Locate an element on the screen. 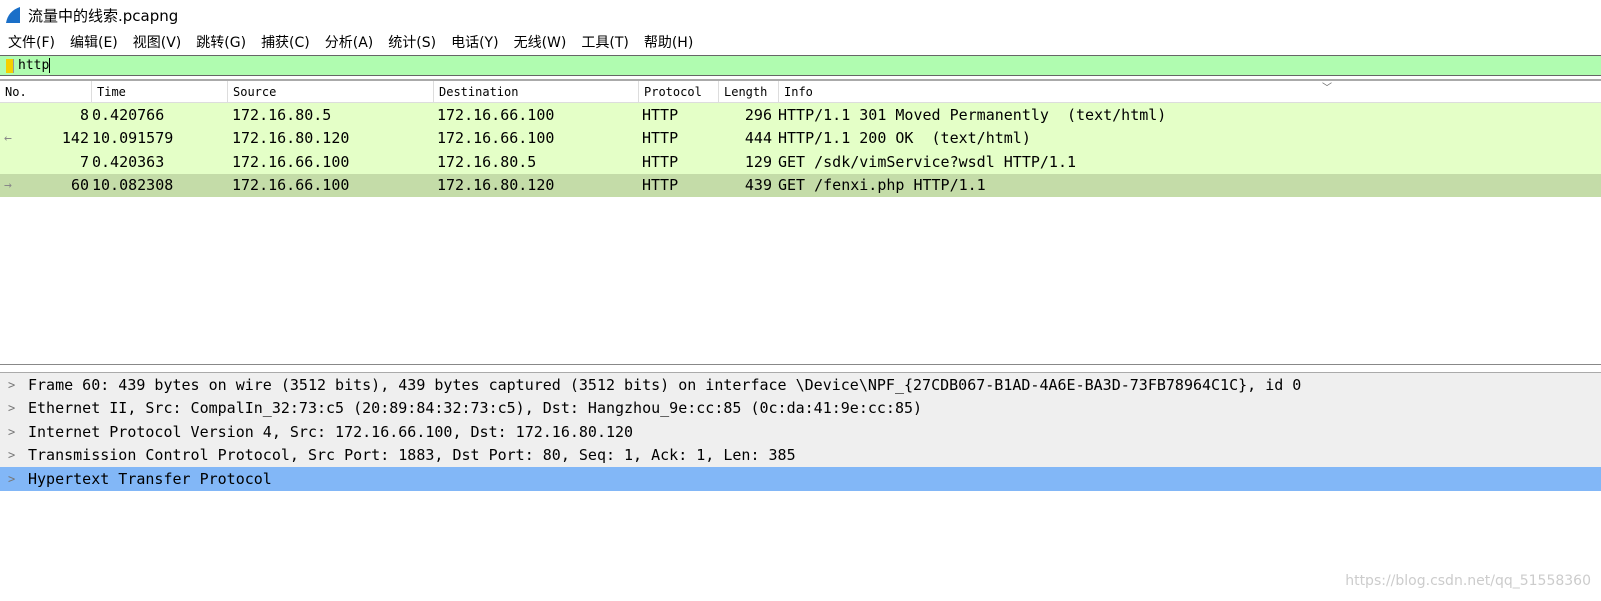 This screenshot has height=601, width=1601. column-source: Source is located at coordinates (331, 91).